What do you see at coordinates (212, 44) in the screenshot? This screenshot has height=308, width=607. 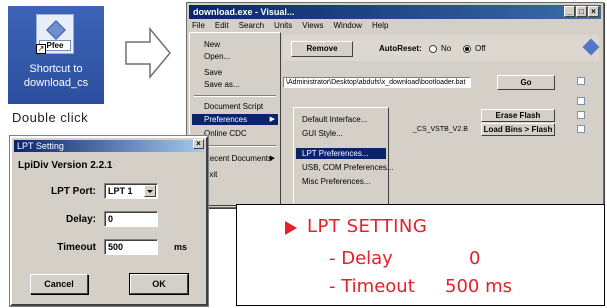 I see `menu-item-new: New` at bounding box center [212, 44].